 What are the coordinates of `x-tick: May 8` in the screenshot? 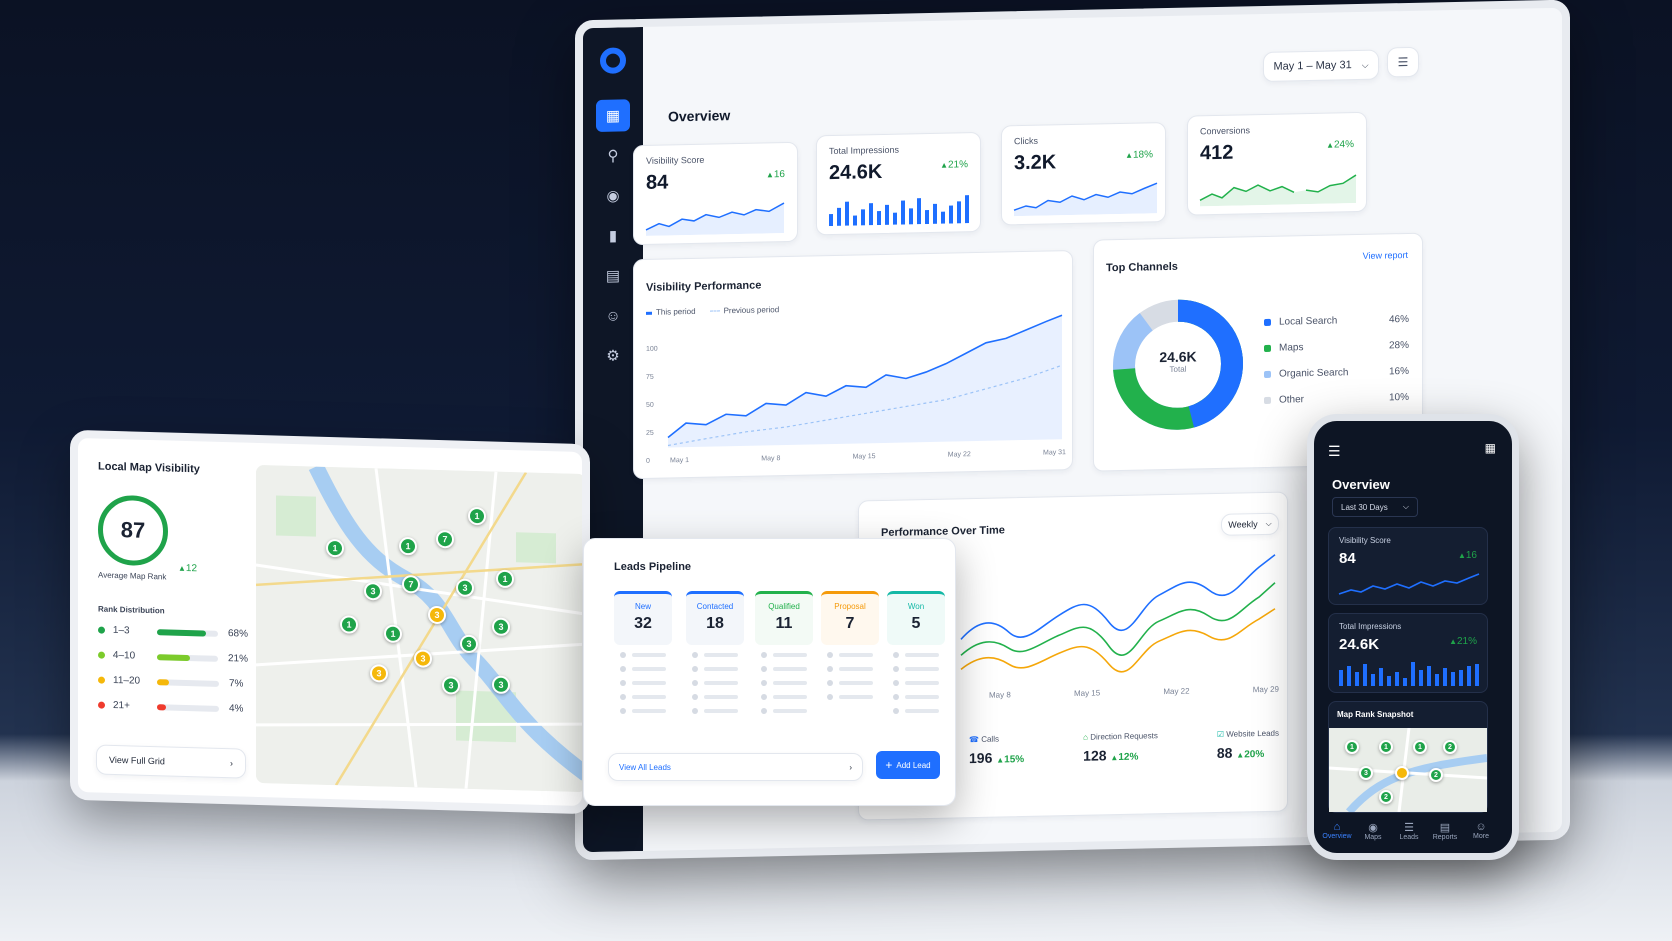 It's located at (771, 459).